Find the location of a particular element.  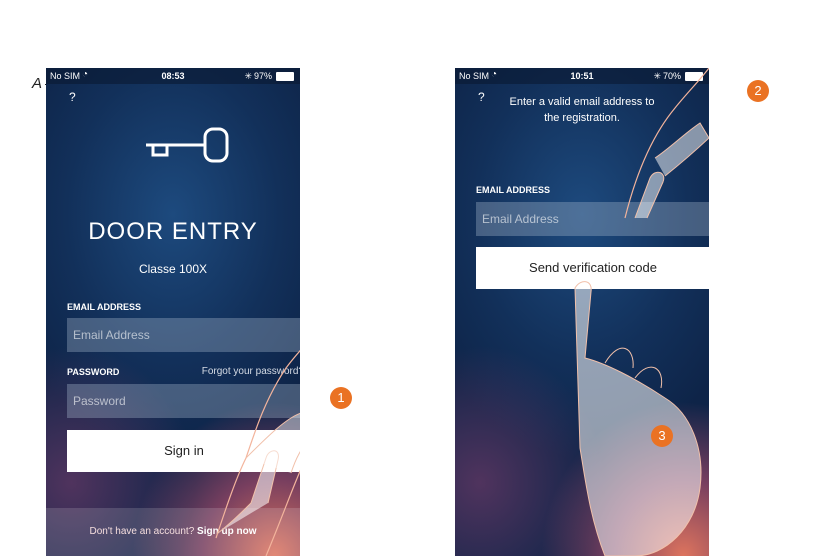

step-badge-1: 1 is located at coordinates (341, 398).